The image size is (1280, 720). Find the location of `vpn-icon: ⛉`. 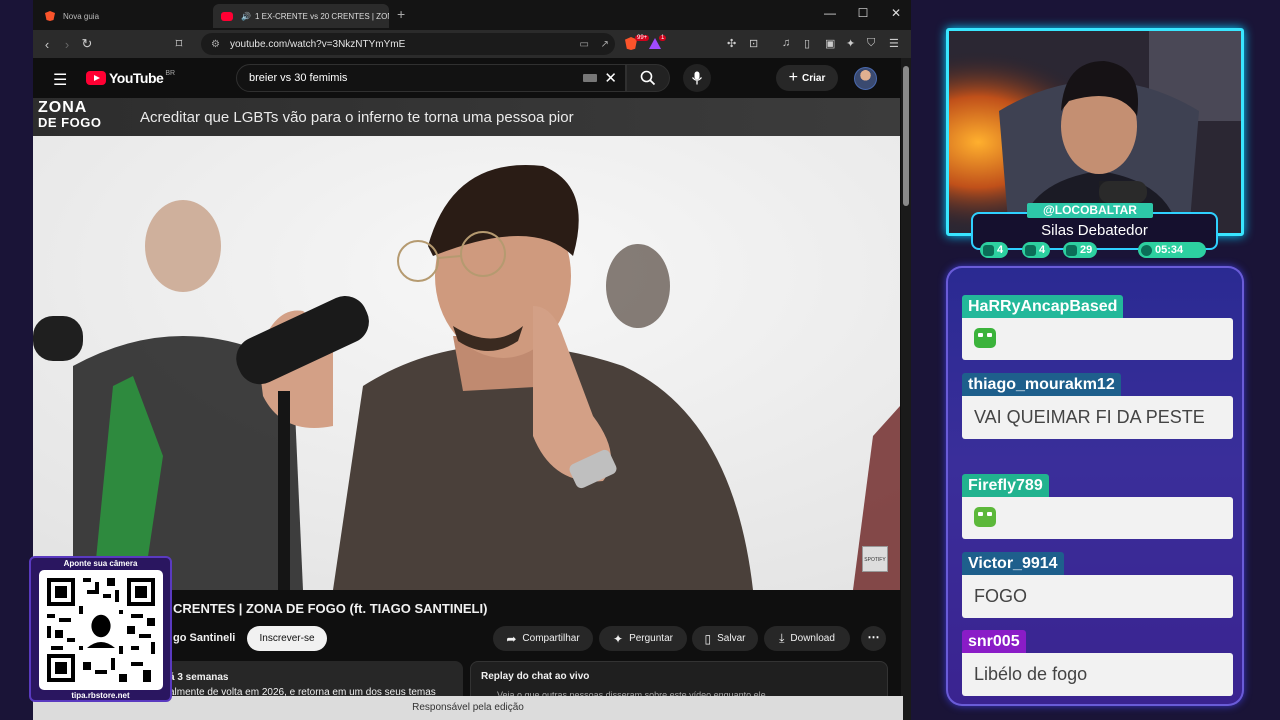

vpn-icon: ⛉ is located at coordinates (871, 43).